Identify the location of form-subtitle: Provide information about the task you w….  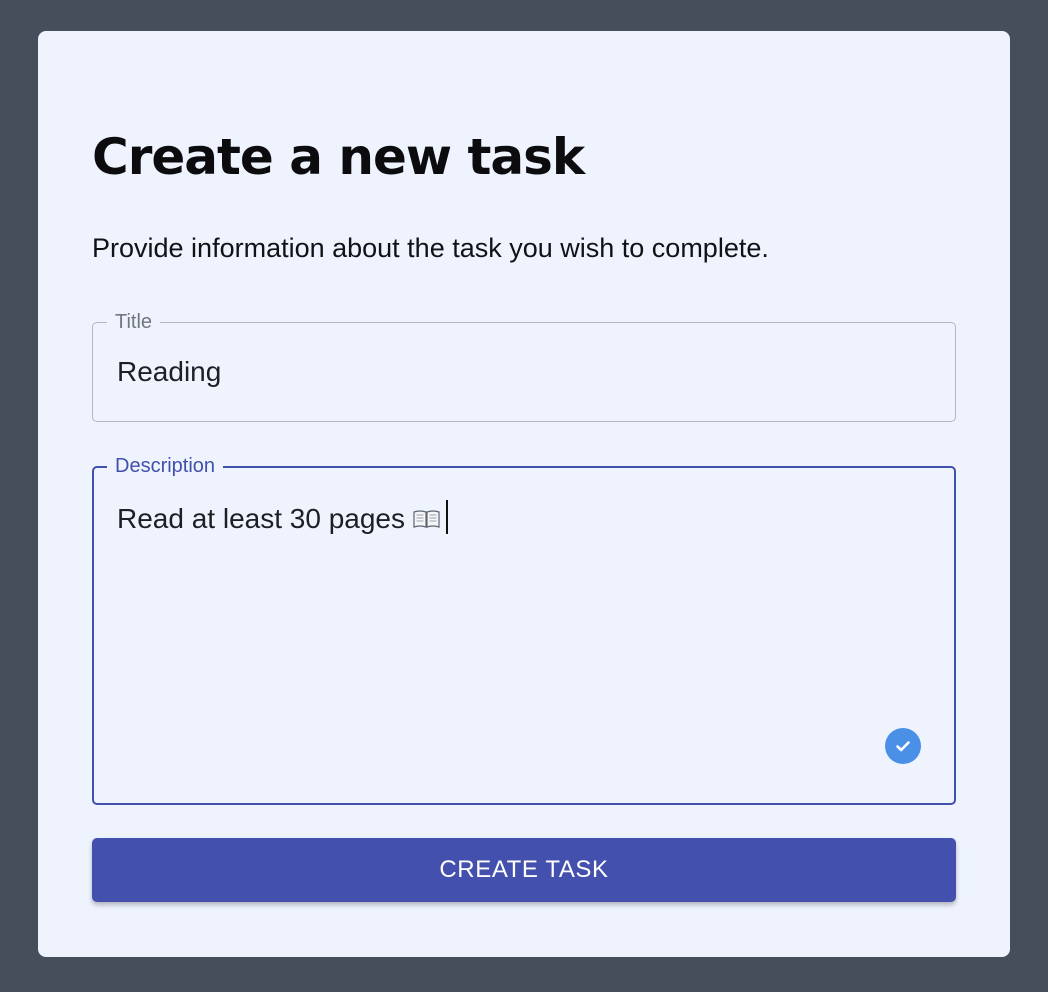
(430, 248).